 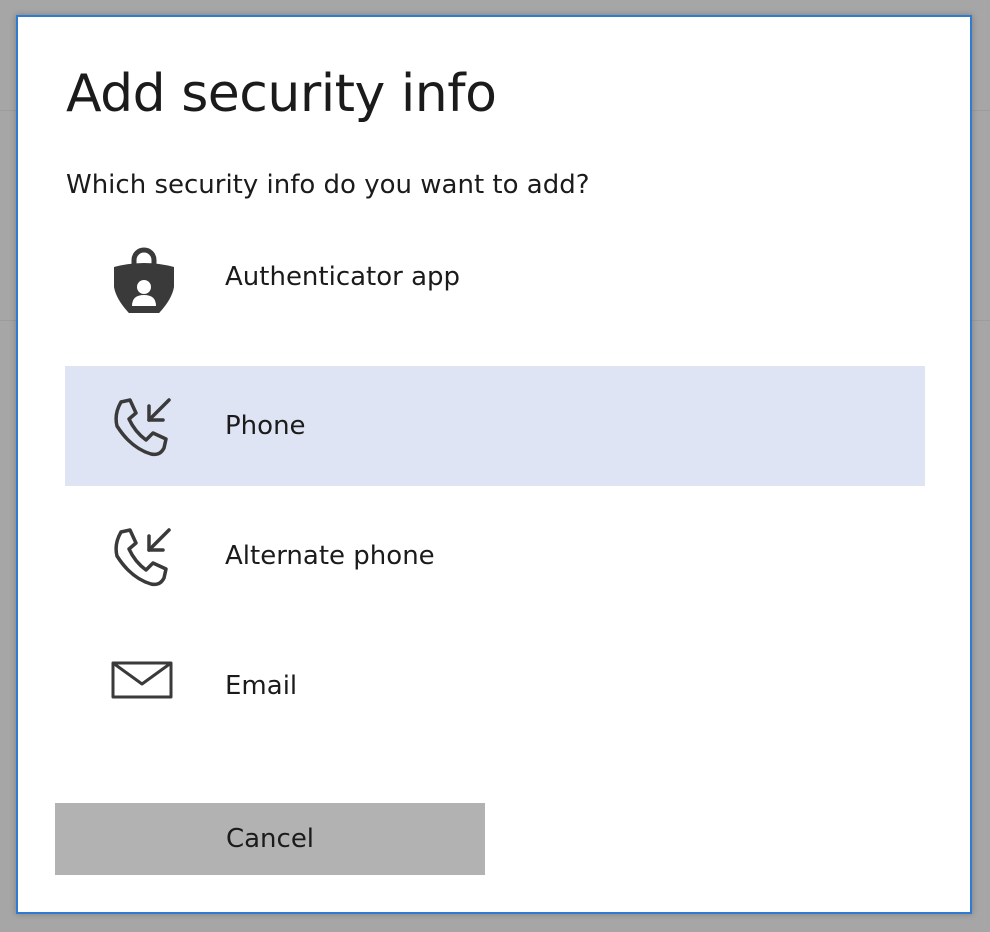 I want to click on envelope-icon, so click(x=144, y=689).